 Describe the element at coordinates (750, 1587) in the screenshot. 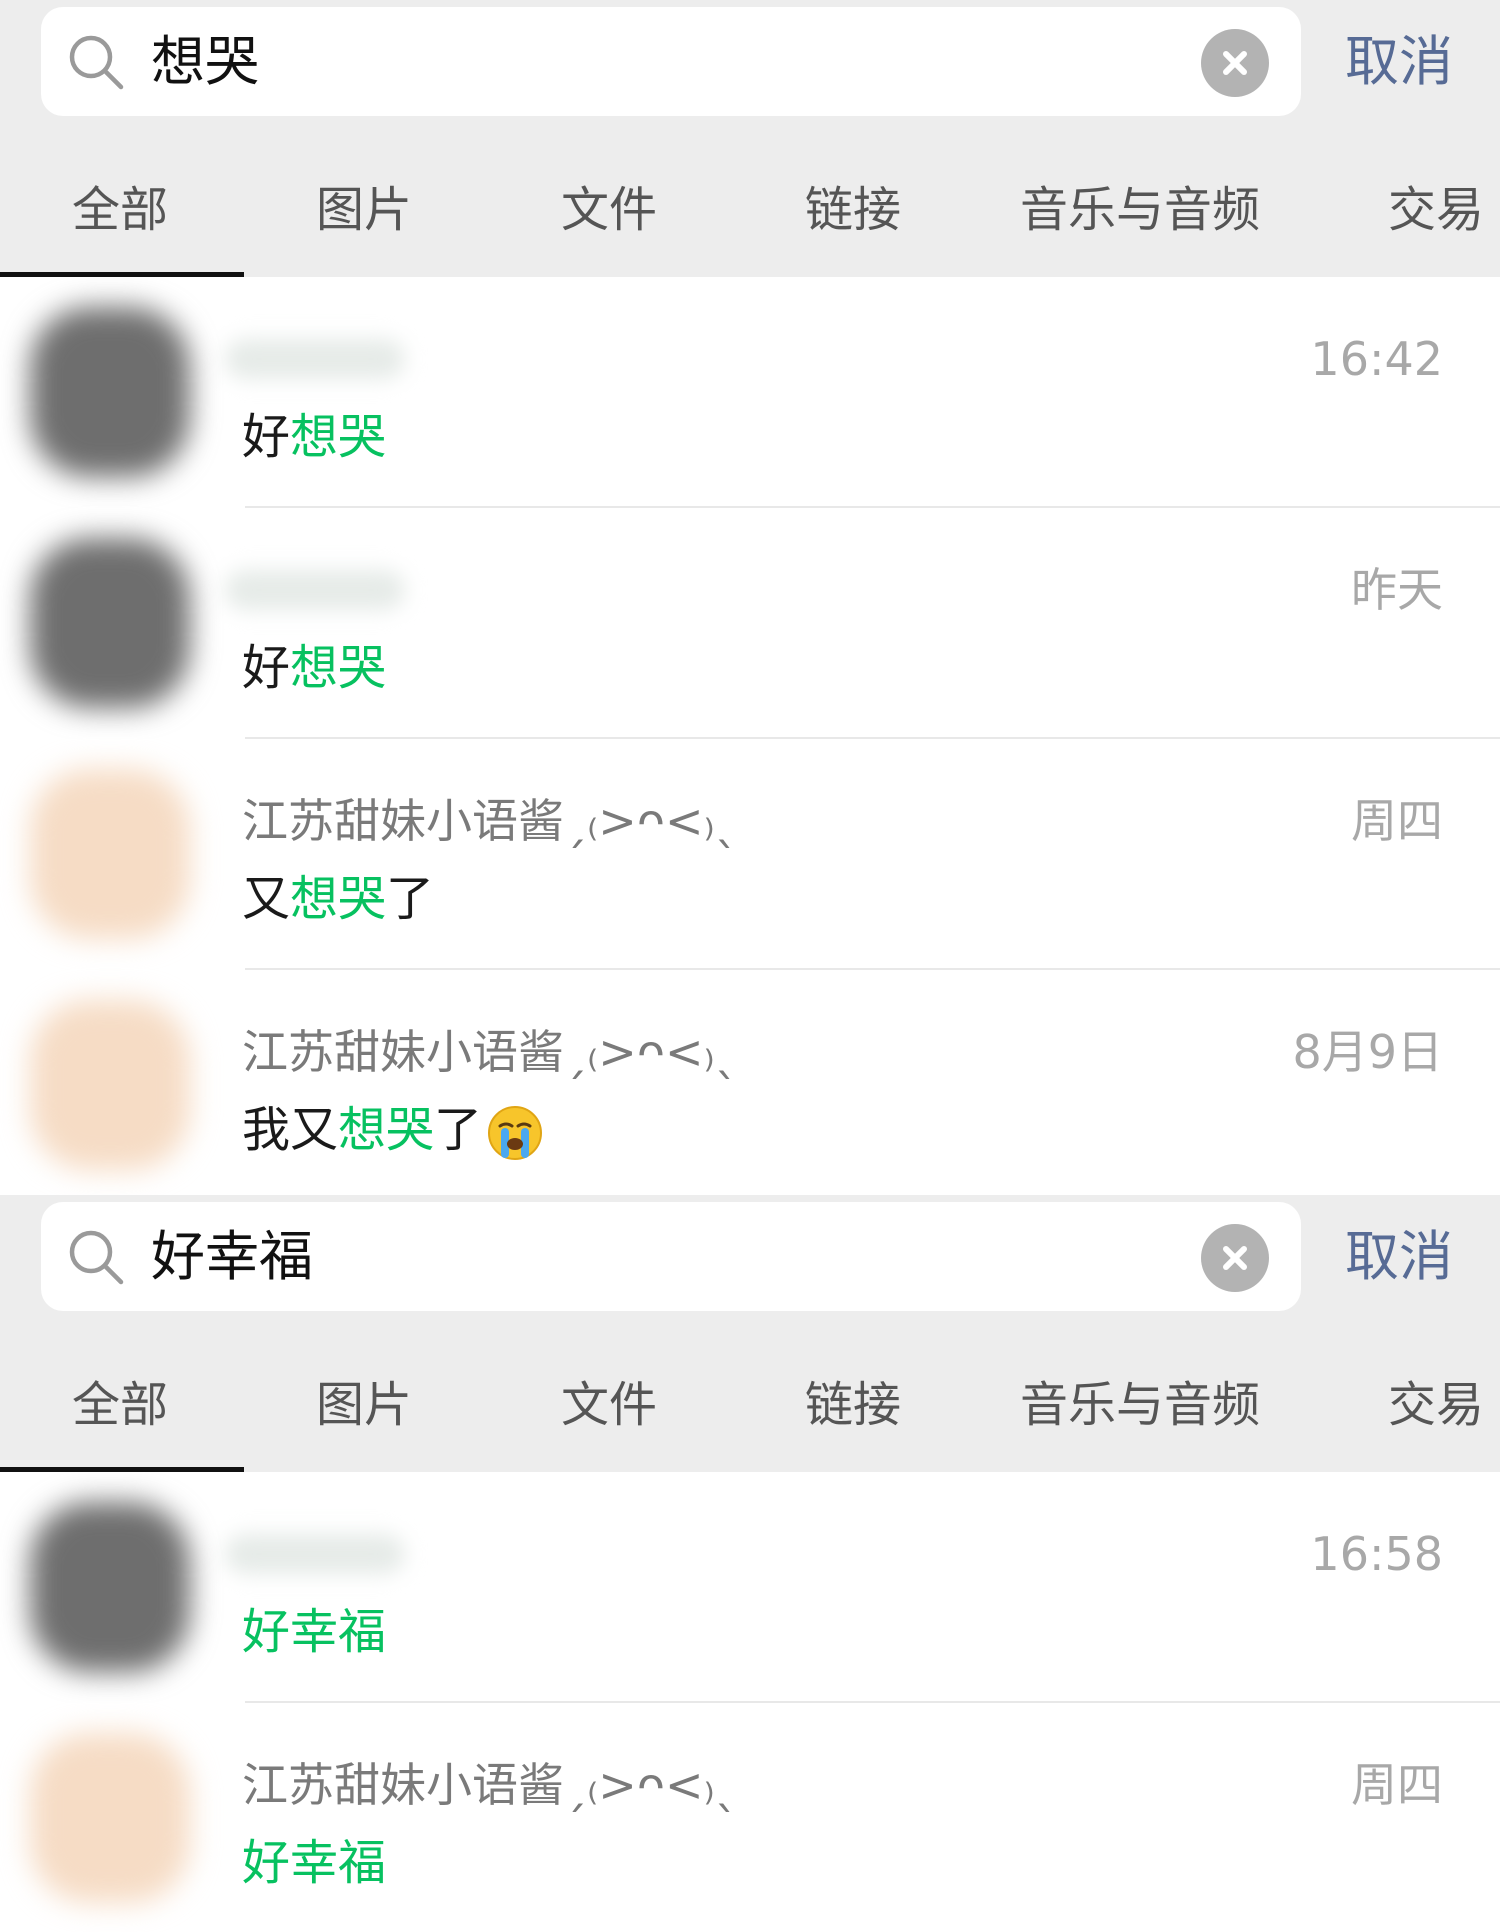

I see `list-item: 16:58 好幸福` at that location.